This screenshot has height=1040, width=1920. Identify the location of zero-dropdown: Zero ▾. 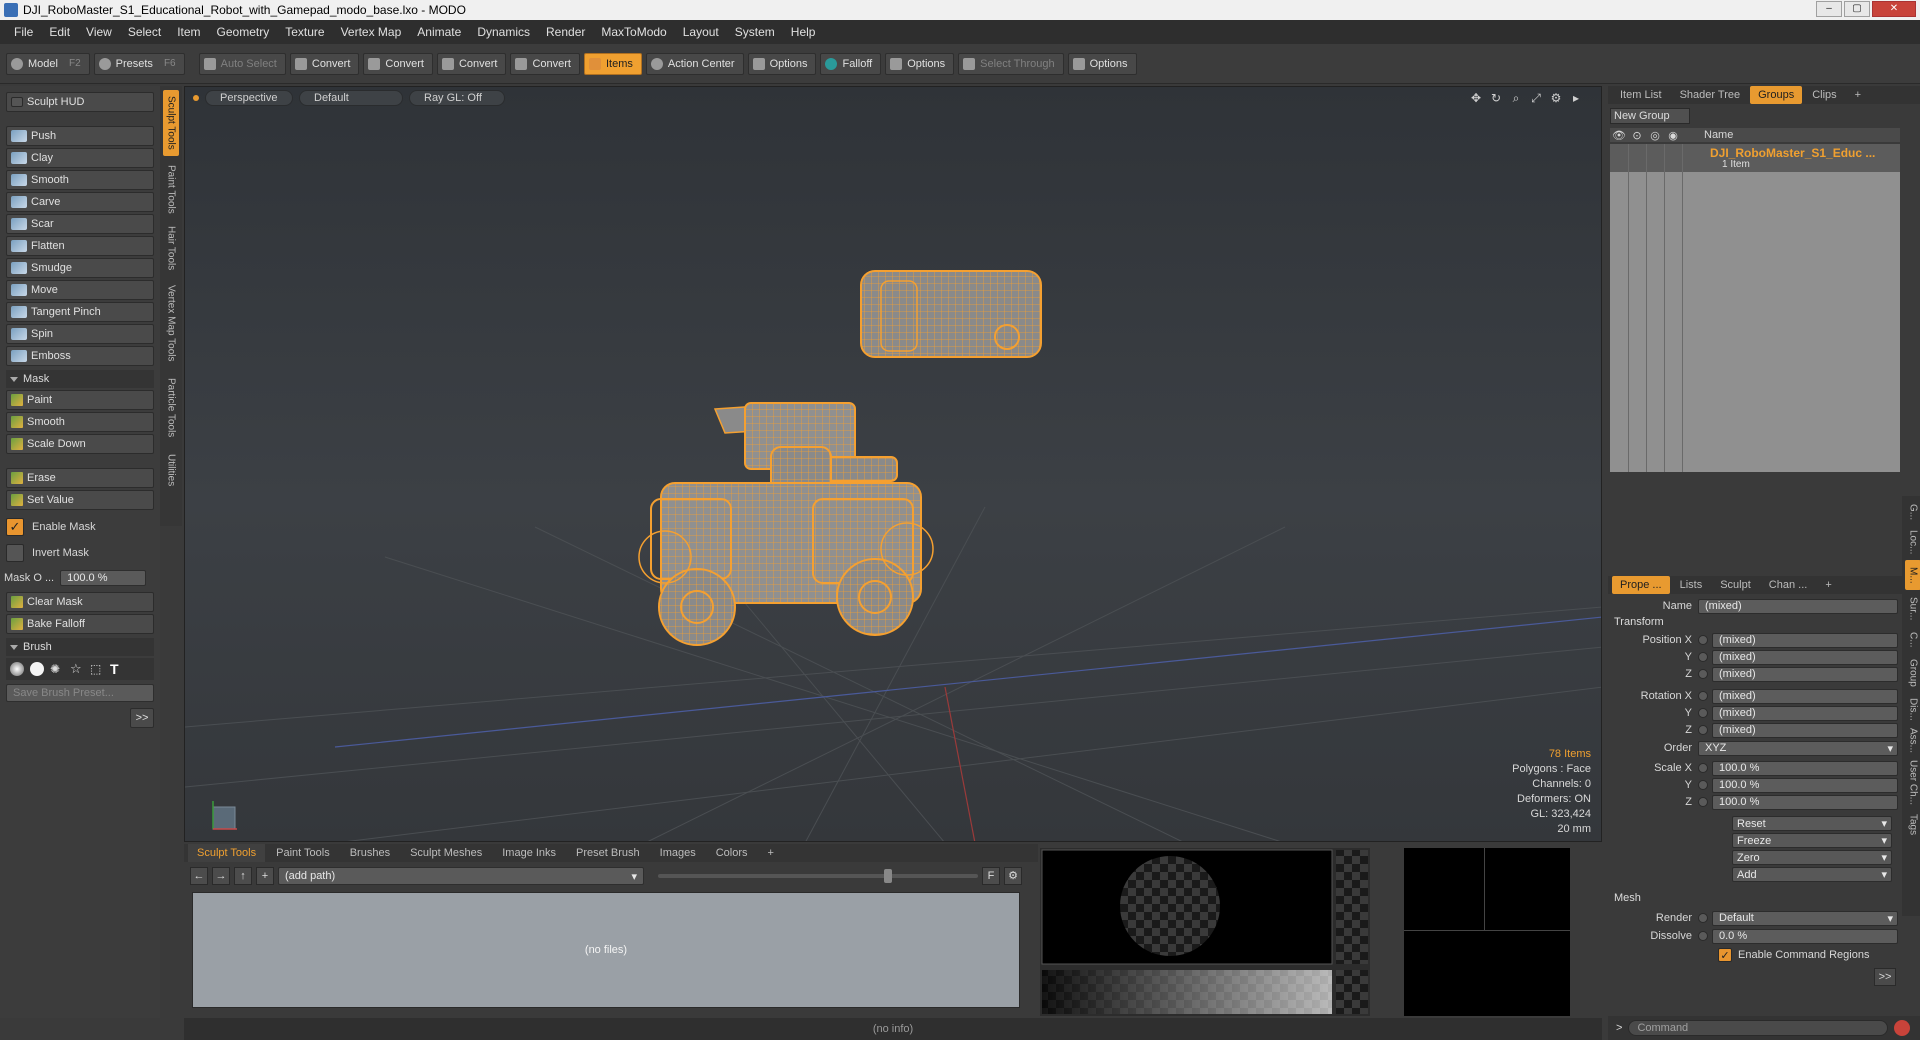
(1812, 857).